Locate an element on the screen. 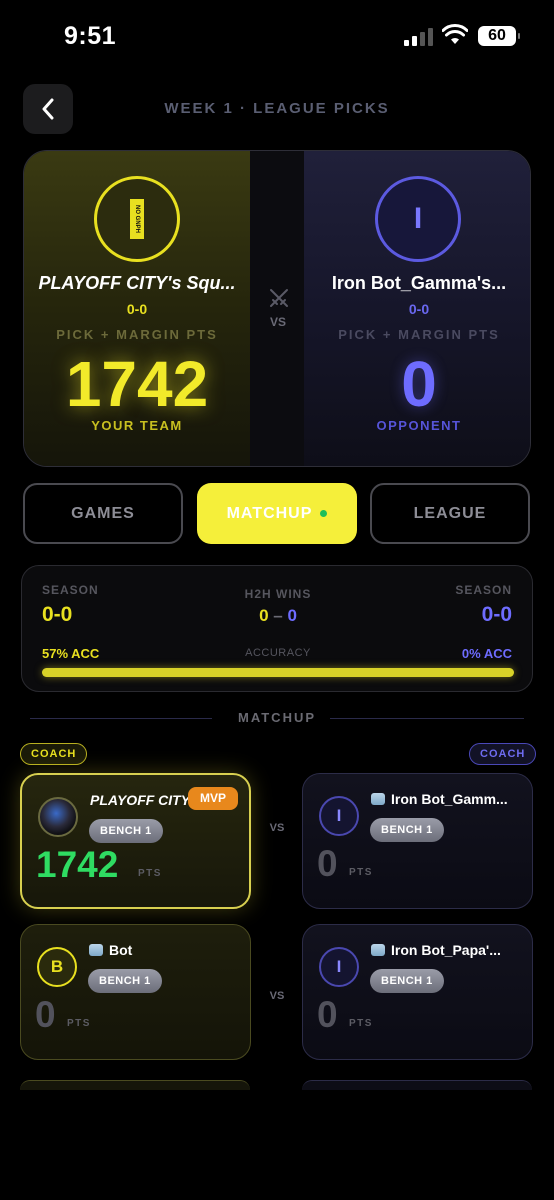 The image size is (554, 1200). player-name-row: Bot is located at coordinates (167, 950).